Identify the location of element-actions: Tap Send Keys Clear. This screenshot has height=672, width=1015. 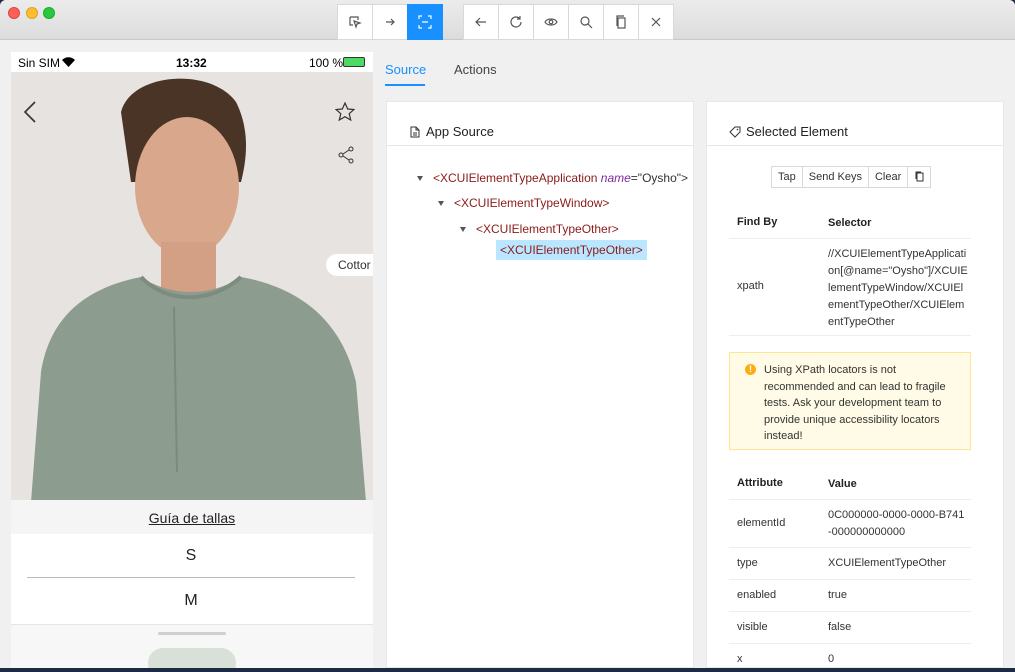
(851, 177).